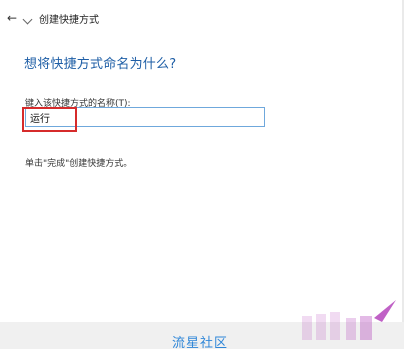 This screenshot has width=404, height=349. What do you see at coordinates (200, 342) in the screenshot?
I see `footer-community-text: 流星社区` at bounding box center [200, 342].